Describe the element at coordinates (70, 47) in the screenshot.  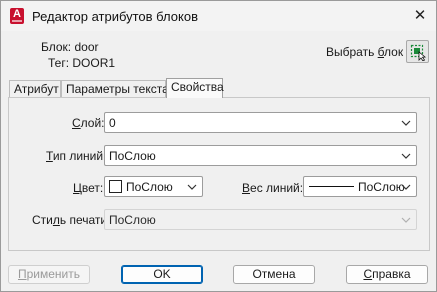
I see `block-name: Блок: door` at that location.